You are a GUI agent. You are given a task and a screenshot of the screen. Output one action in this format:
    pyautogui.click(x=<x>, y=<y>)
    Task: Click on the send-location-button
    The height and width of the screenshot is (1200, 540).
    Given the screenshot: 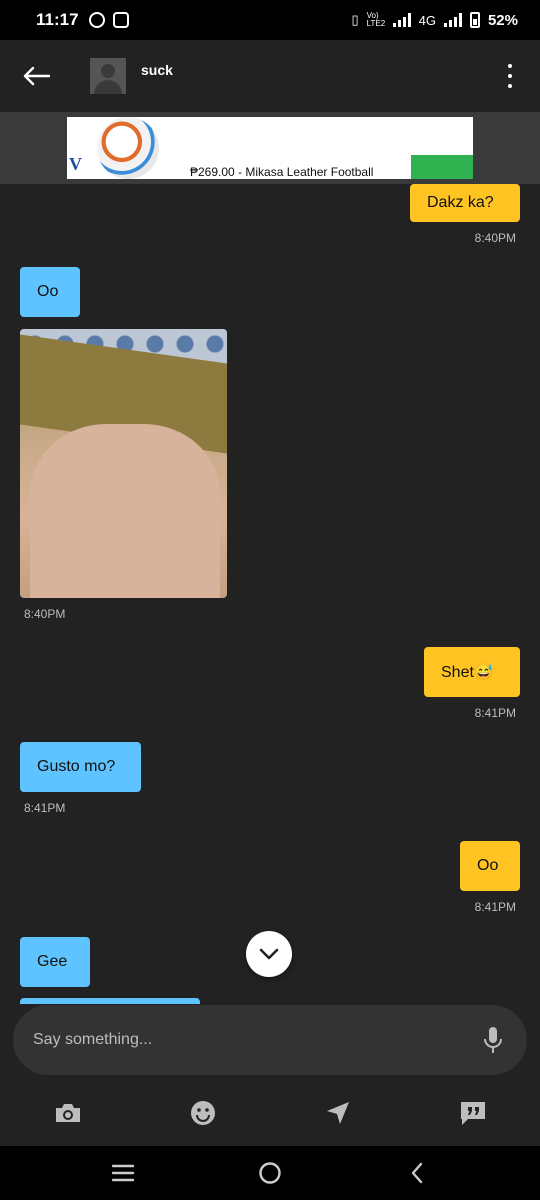 What is the action you would take?
    pyautogui.click(x=337, y=1113)
    